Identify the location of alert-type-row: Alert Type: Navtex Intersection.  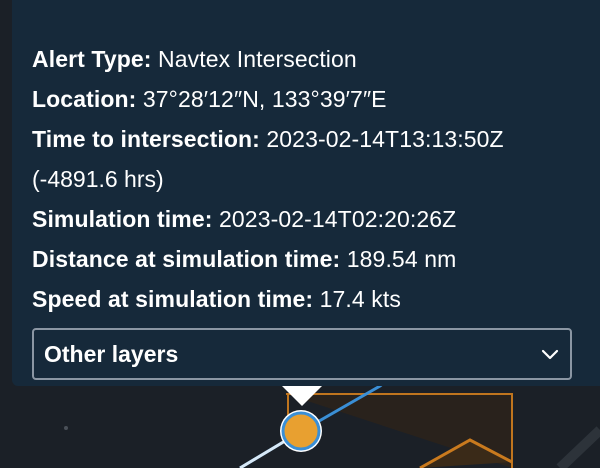
(306, 59).